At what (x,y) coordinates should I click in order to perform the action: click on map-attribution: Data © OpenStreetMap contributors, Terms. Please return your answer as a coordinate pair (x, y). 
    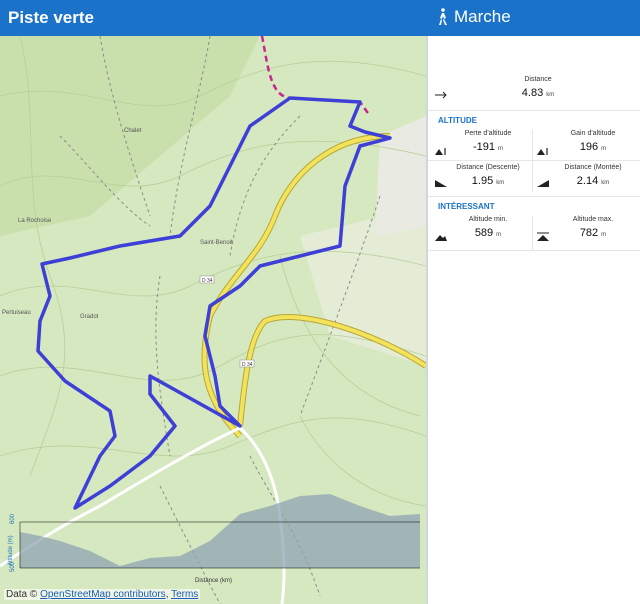
    Looking at the image, I should click on (102, 594).